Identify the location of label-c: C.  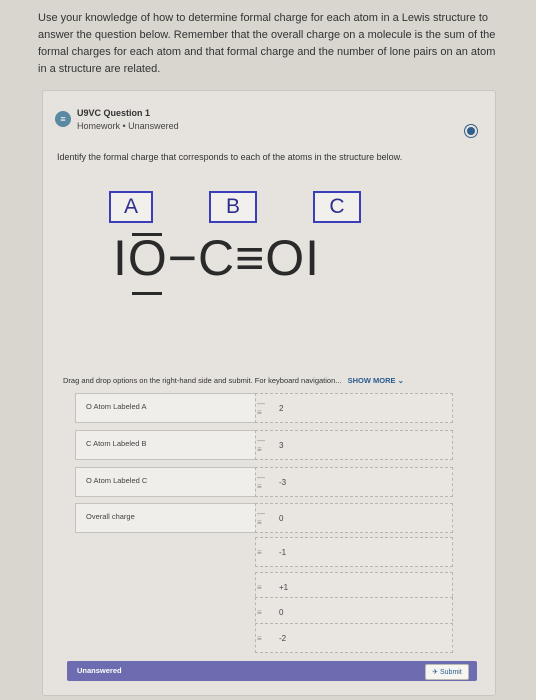
(337, 207).